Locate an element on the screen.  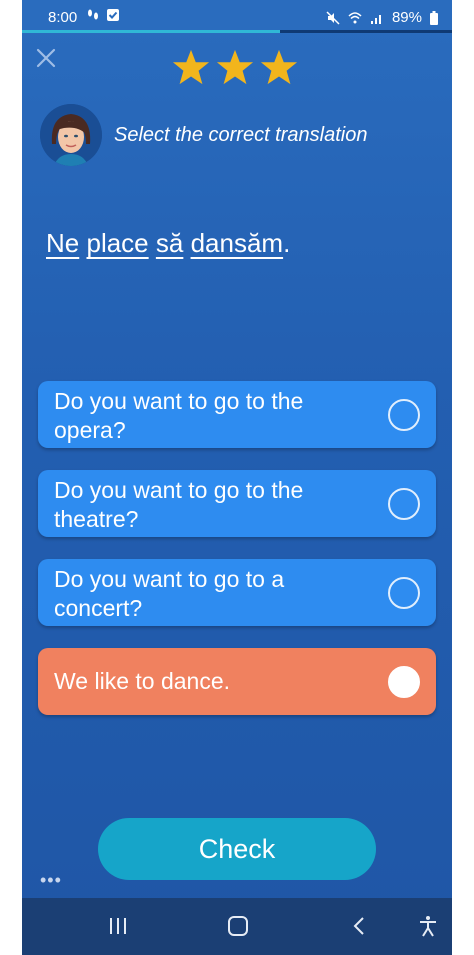
accessibility-icon is located at coordinates (428, 926).